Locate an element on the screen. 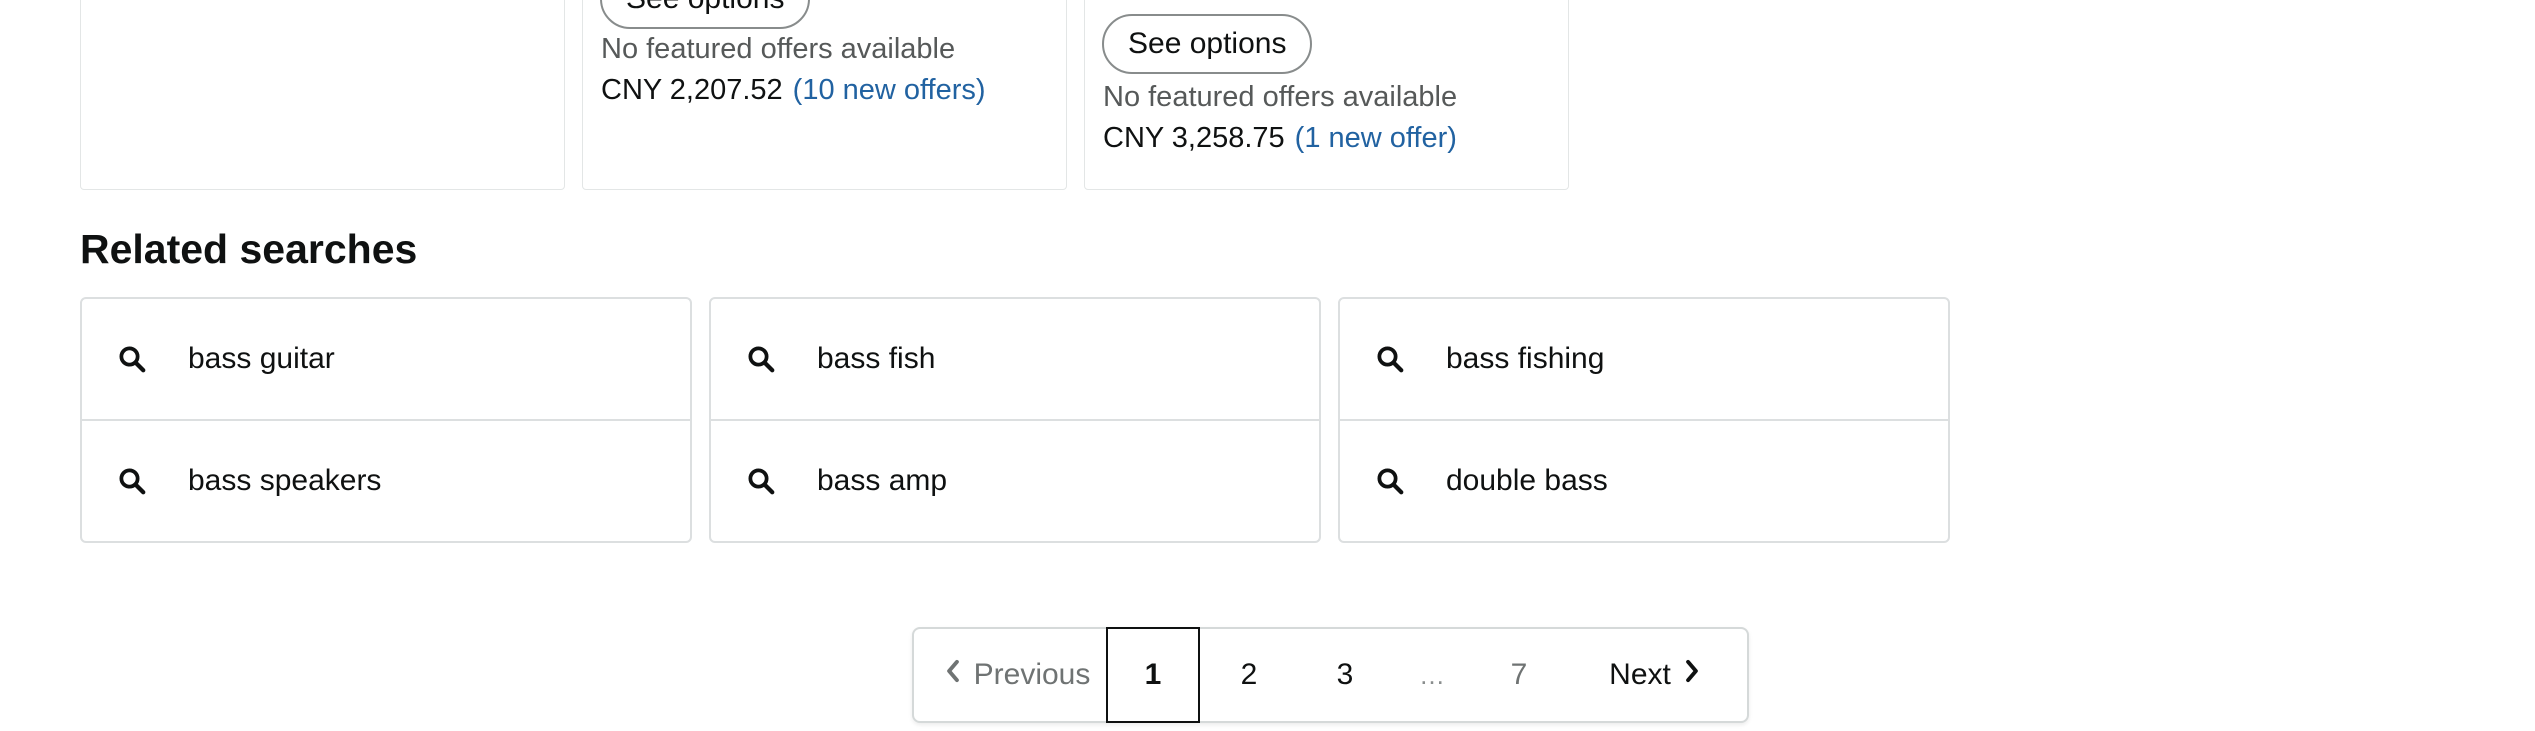 The width and height of the screenshot is (2535, 731). price-line: CNY 3,258.75 (1 new offer) is located at coordinates (1280, 138).